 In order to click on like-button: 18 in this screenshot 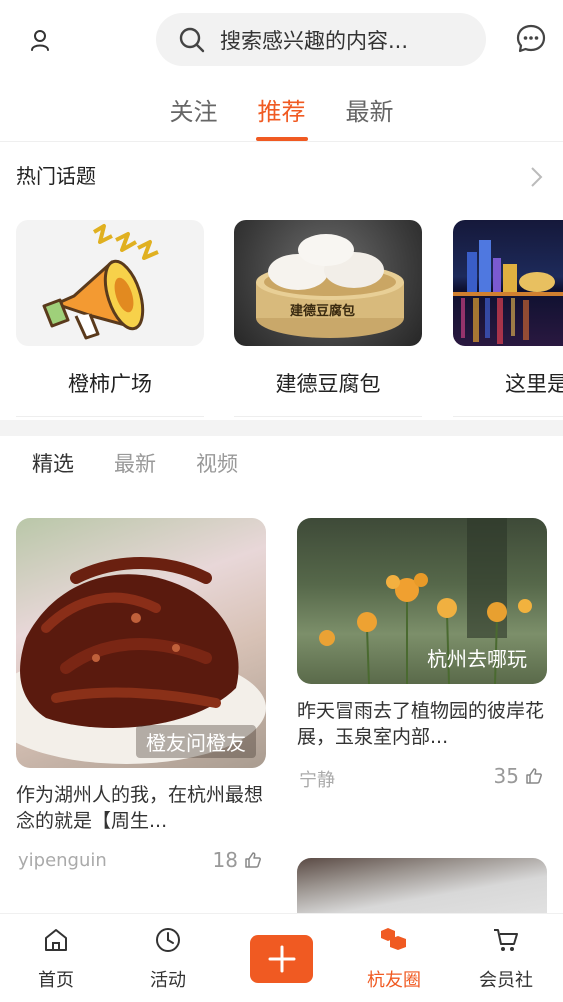, I will do `click(237, 860)`.